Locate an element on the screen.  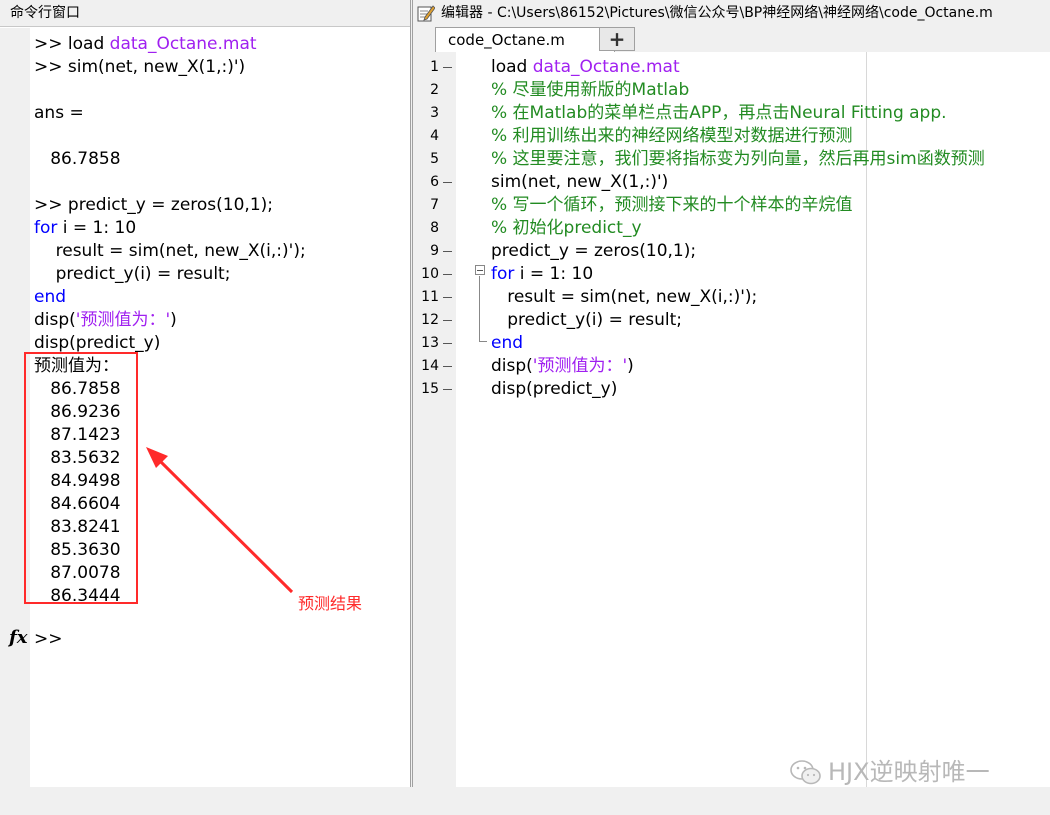
command-line: for i = 1: 10 is located at coordinates (85, 228).